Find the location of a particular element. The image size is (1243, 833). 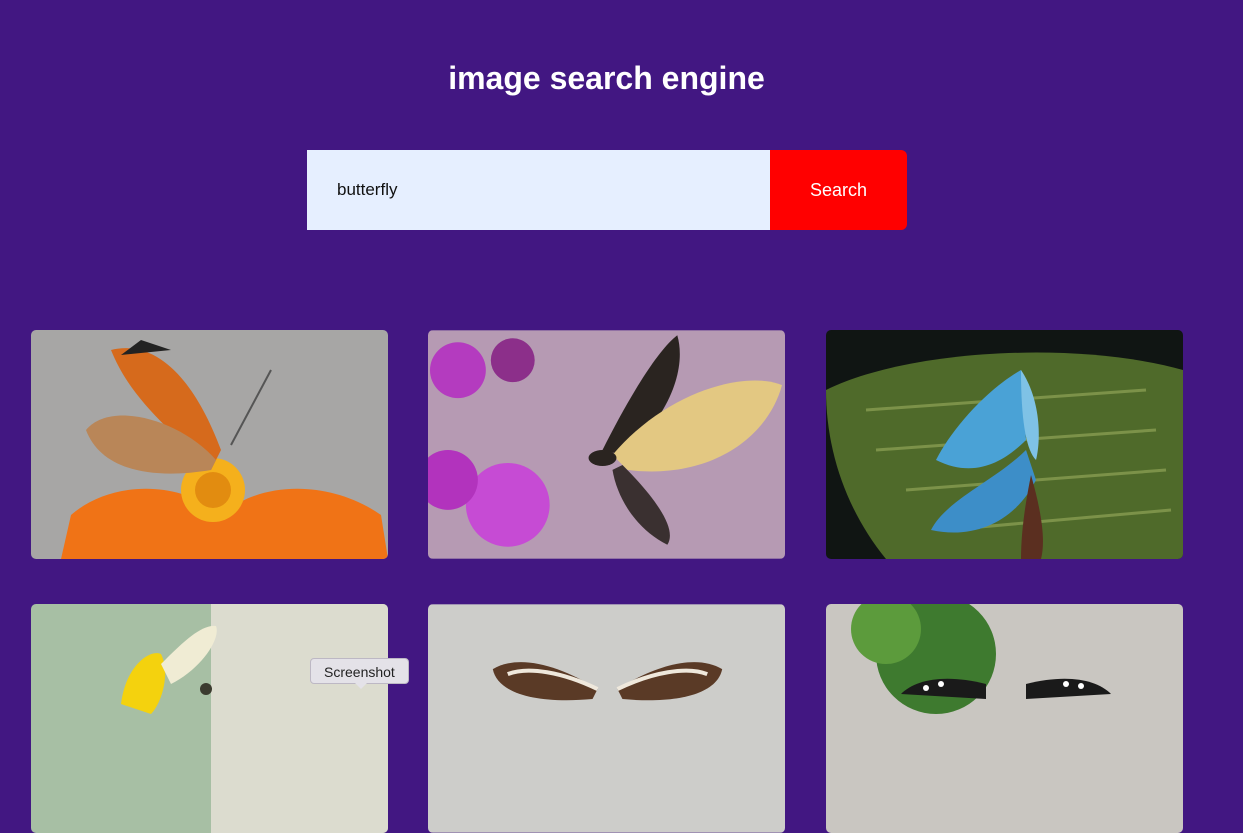

search-button: Search is located at coordinates (838, 190).